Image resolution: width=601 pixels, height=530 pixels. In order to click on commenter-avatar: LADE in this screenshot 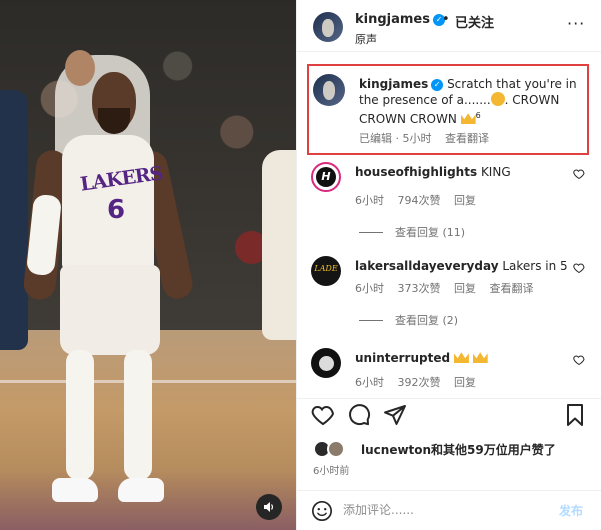, I will do `click(326, 271)`.